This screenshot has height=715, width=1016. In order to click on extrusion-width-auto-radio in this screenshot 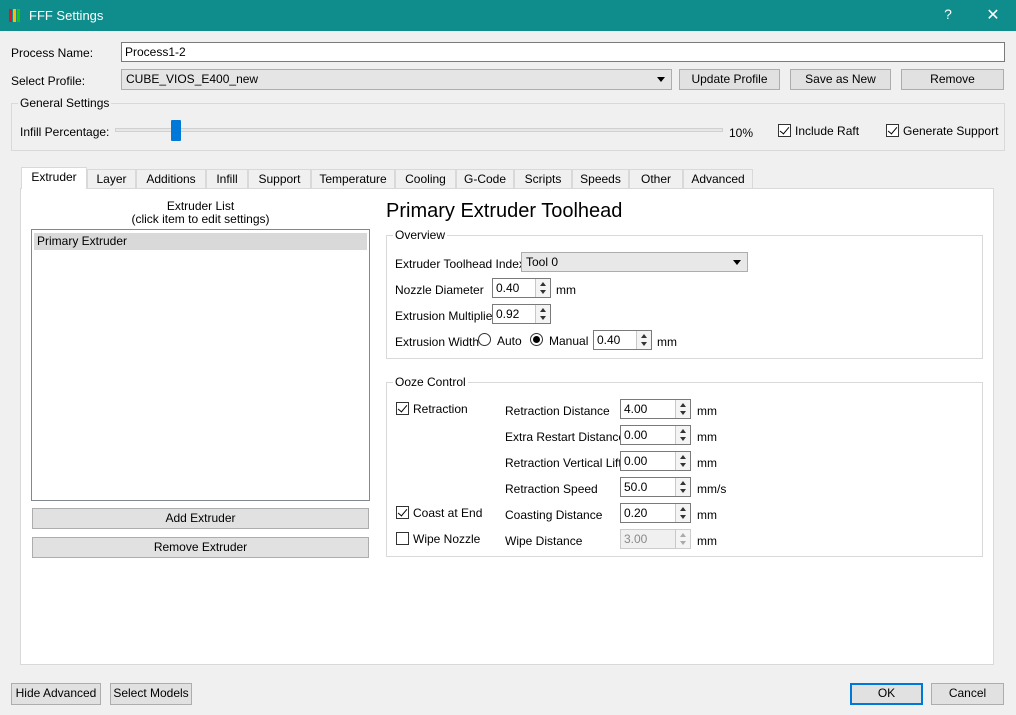, I will do `click(484, 339)`.